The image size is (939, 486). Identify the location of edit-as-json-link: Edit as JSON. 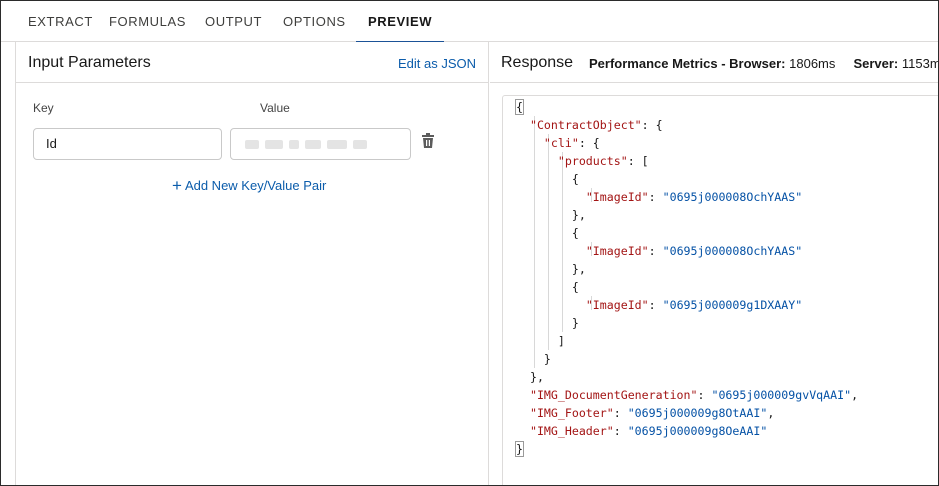
(437, 63).